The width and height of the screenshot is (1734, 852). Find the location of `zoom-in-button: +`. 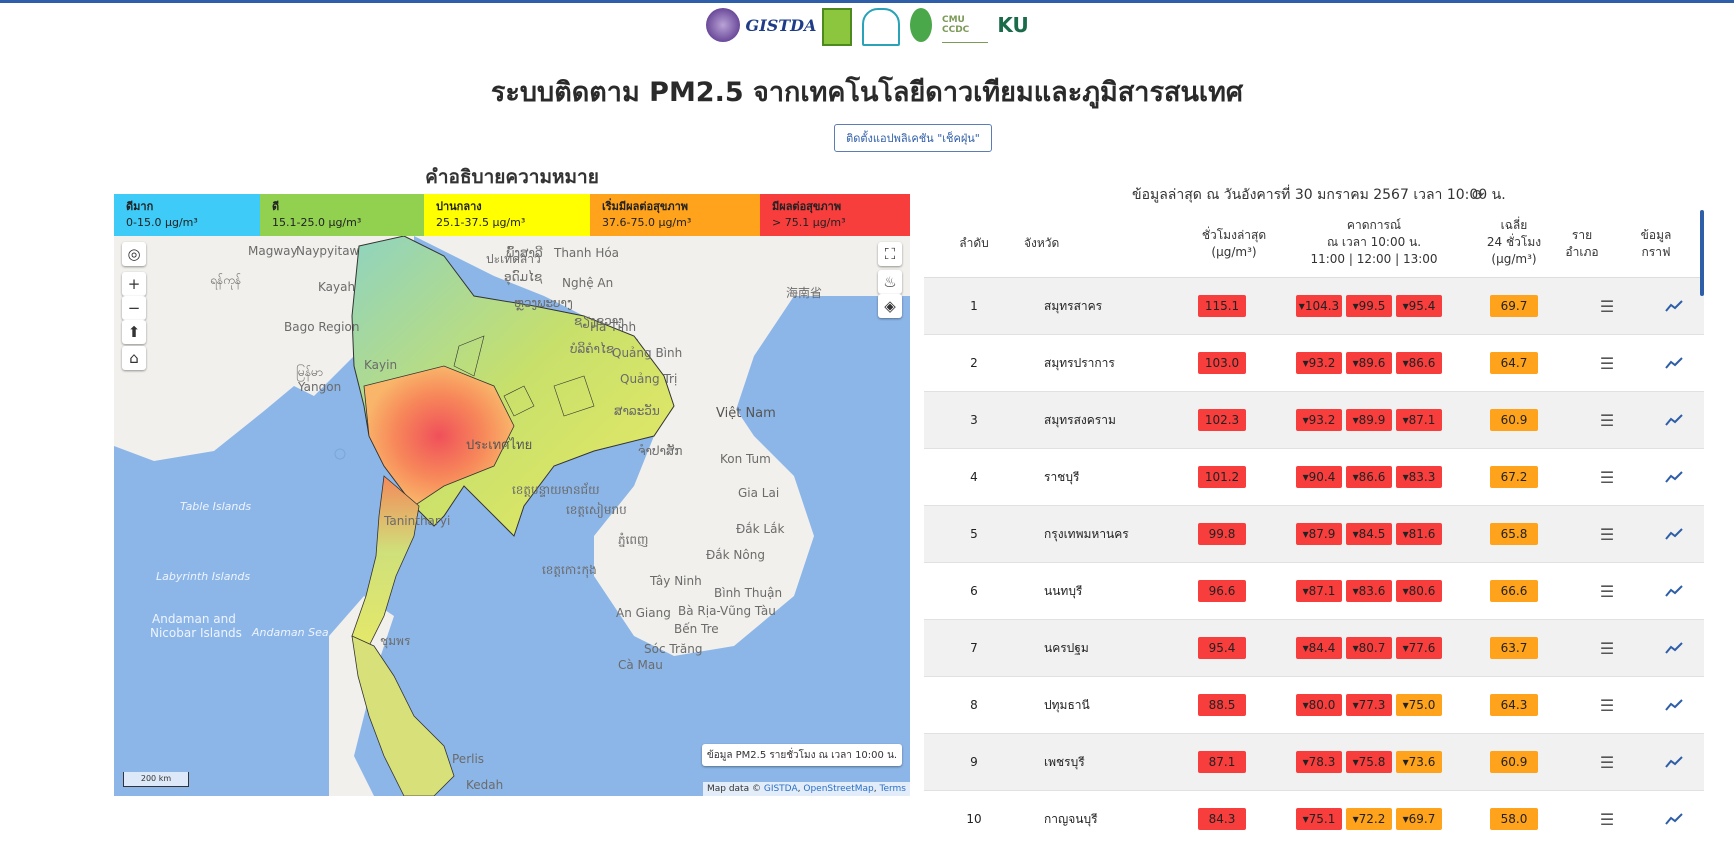

zoom-in-button: + is located at coordinates (134, 284).